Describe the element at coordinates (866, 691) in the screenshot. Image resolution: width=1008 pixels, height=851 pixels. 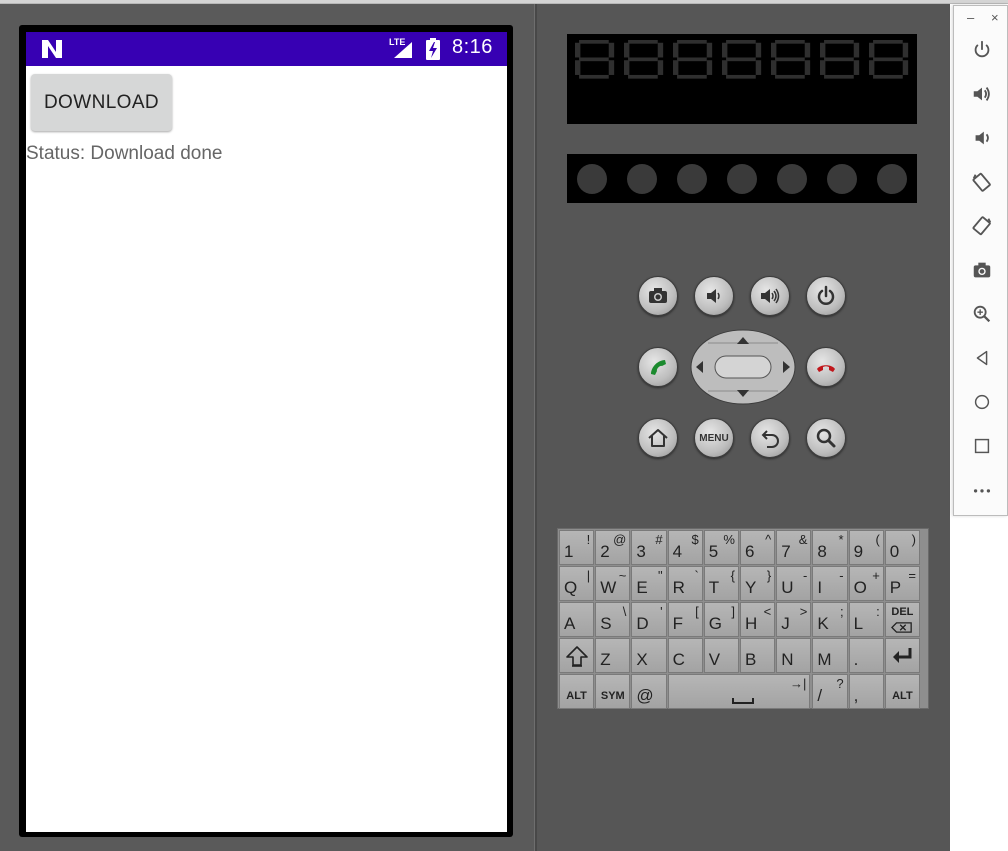
I see `key-comma: ,` at that location.